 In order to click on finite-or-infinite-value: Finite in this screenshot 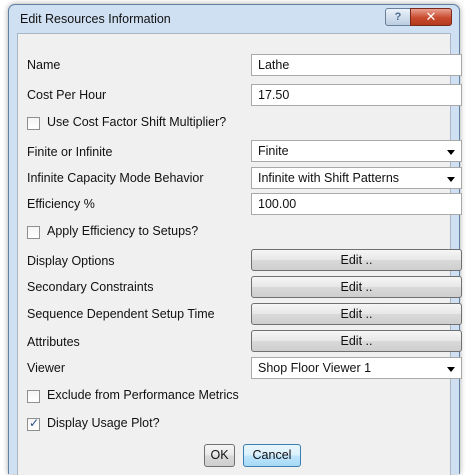, I will do `click(273, 151)`.